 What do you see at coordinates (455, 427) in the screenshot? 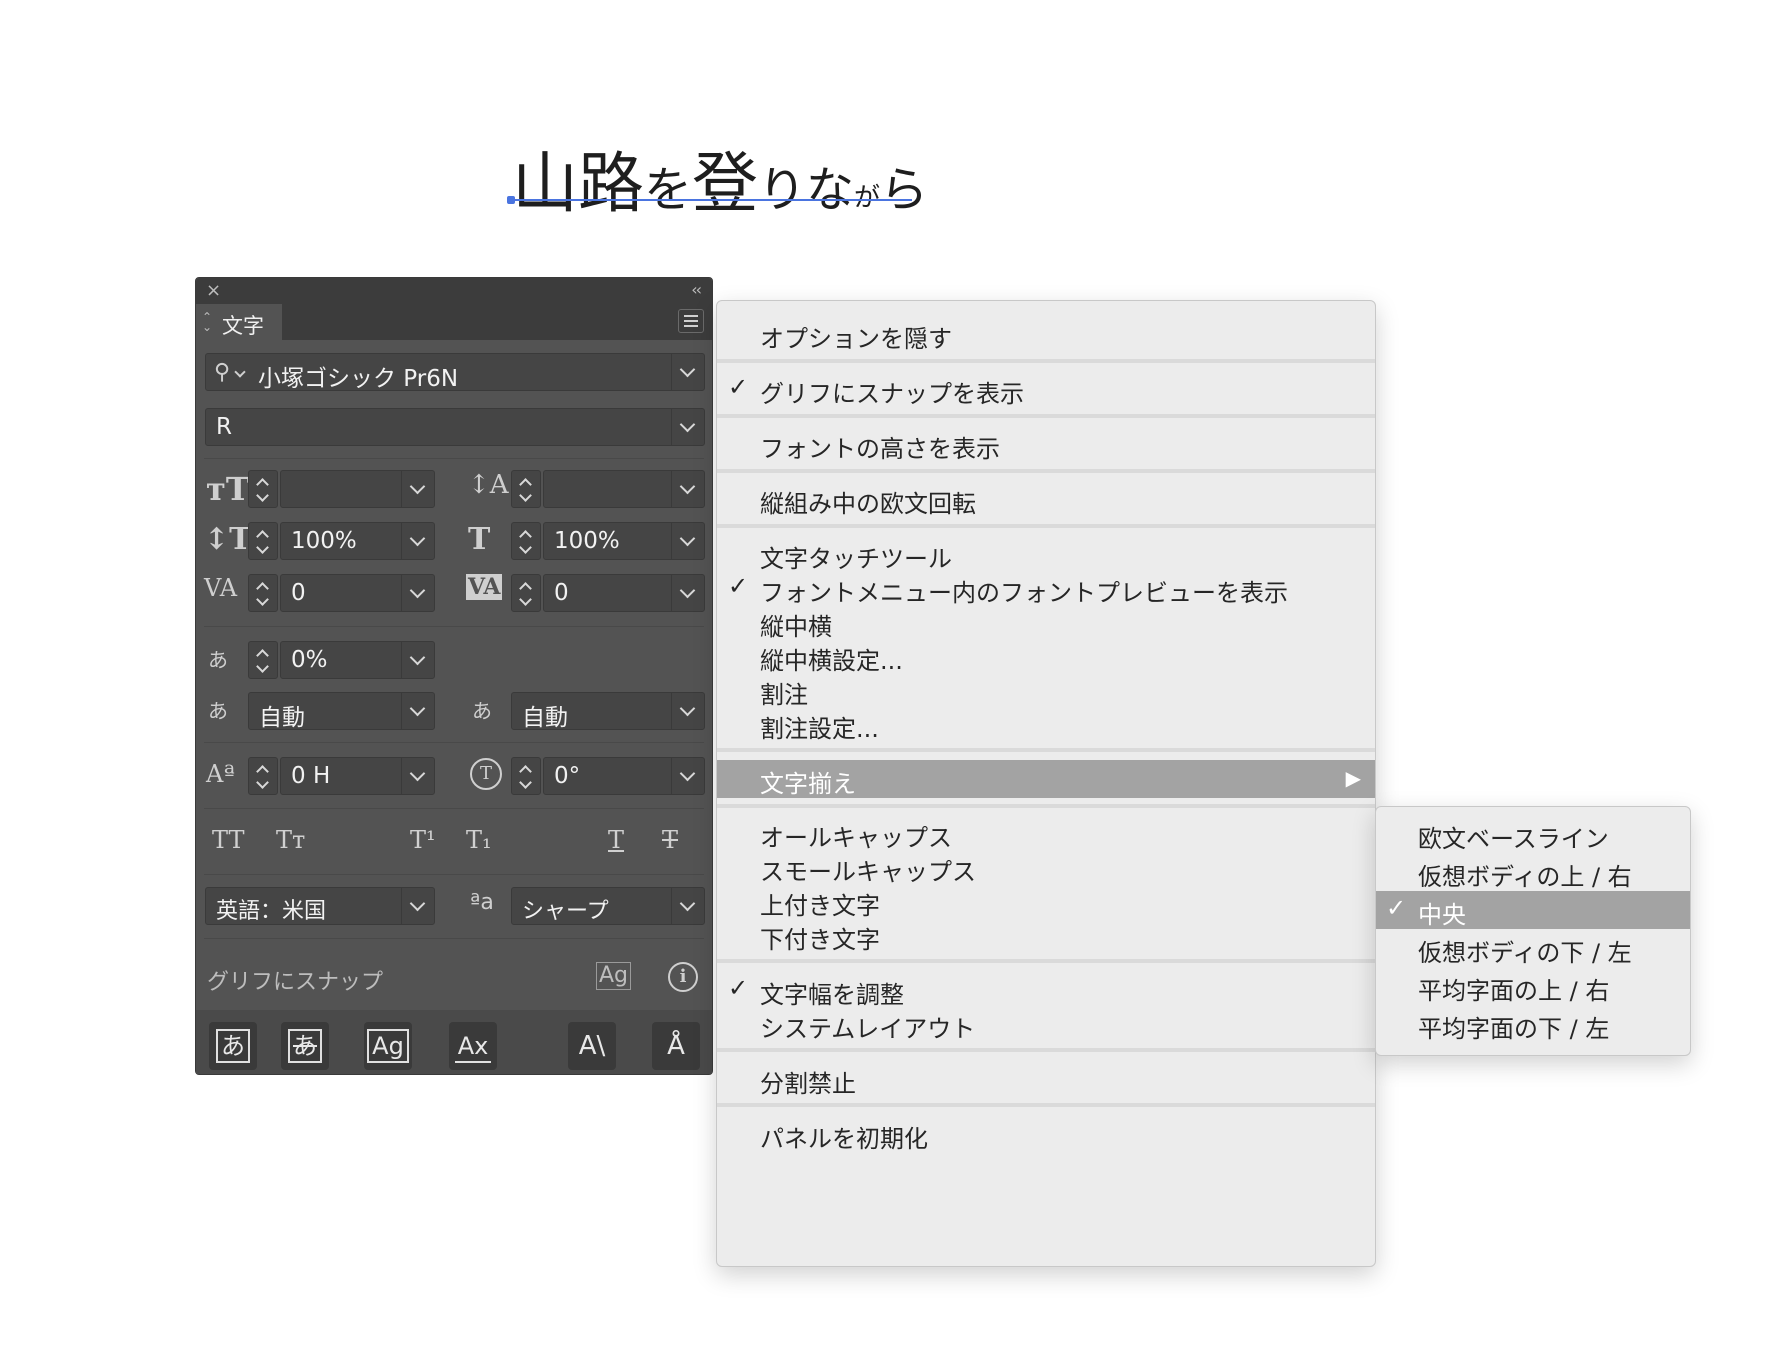
I see `font-style-select: R` at bounding box center [455, 427].